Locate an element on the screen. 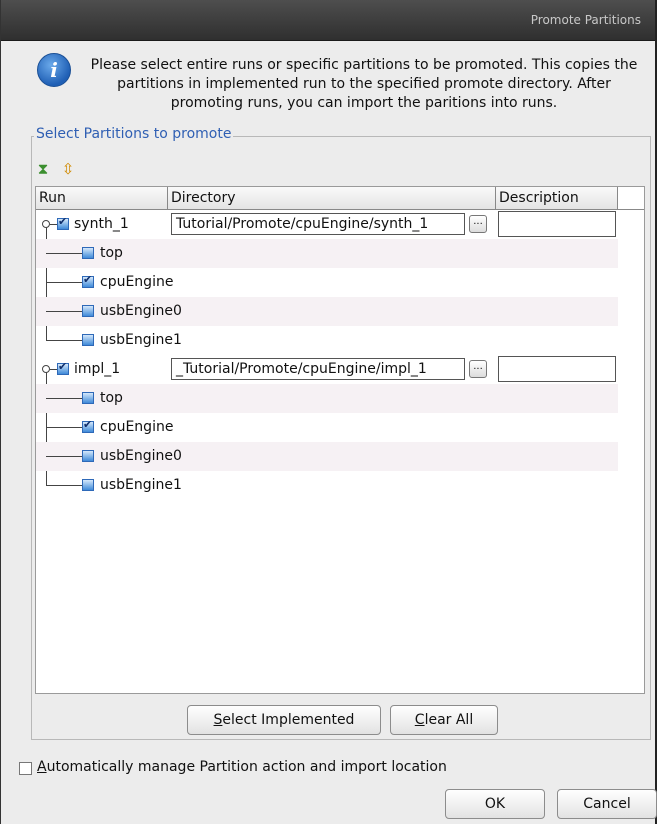  directory-field: _Tutorial/Promote/cpuEngine/impl_1 is located at coordinates (318, 369).